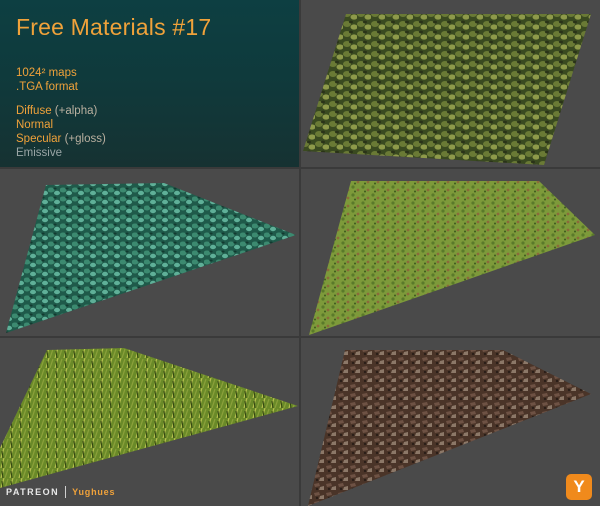 Image resolution: width=600 pixels, height=506 pixels. Describe the element at coordinates (39, 153) in the screenshot. I see `emissive-line: Emissive` at that location.